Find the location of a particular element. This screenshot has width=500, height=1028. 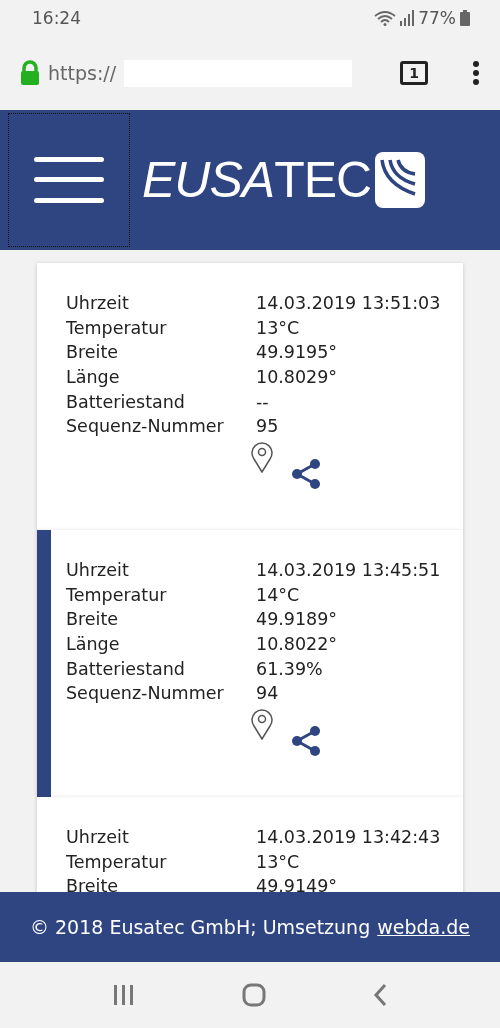

field-value: 14.03.2019 13:42:43 is located at coordinates (348, 837).